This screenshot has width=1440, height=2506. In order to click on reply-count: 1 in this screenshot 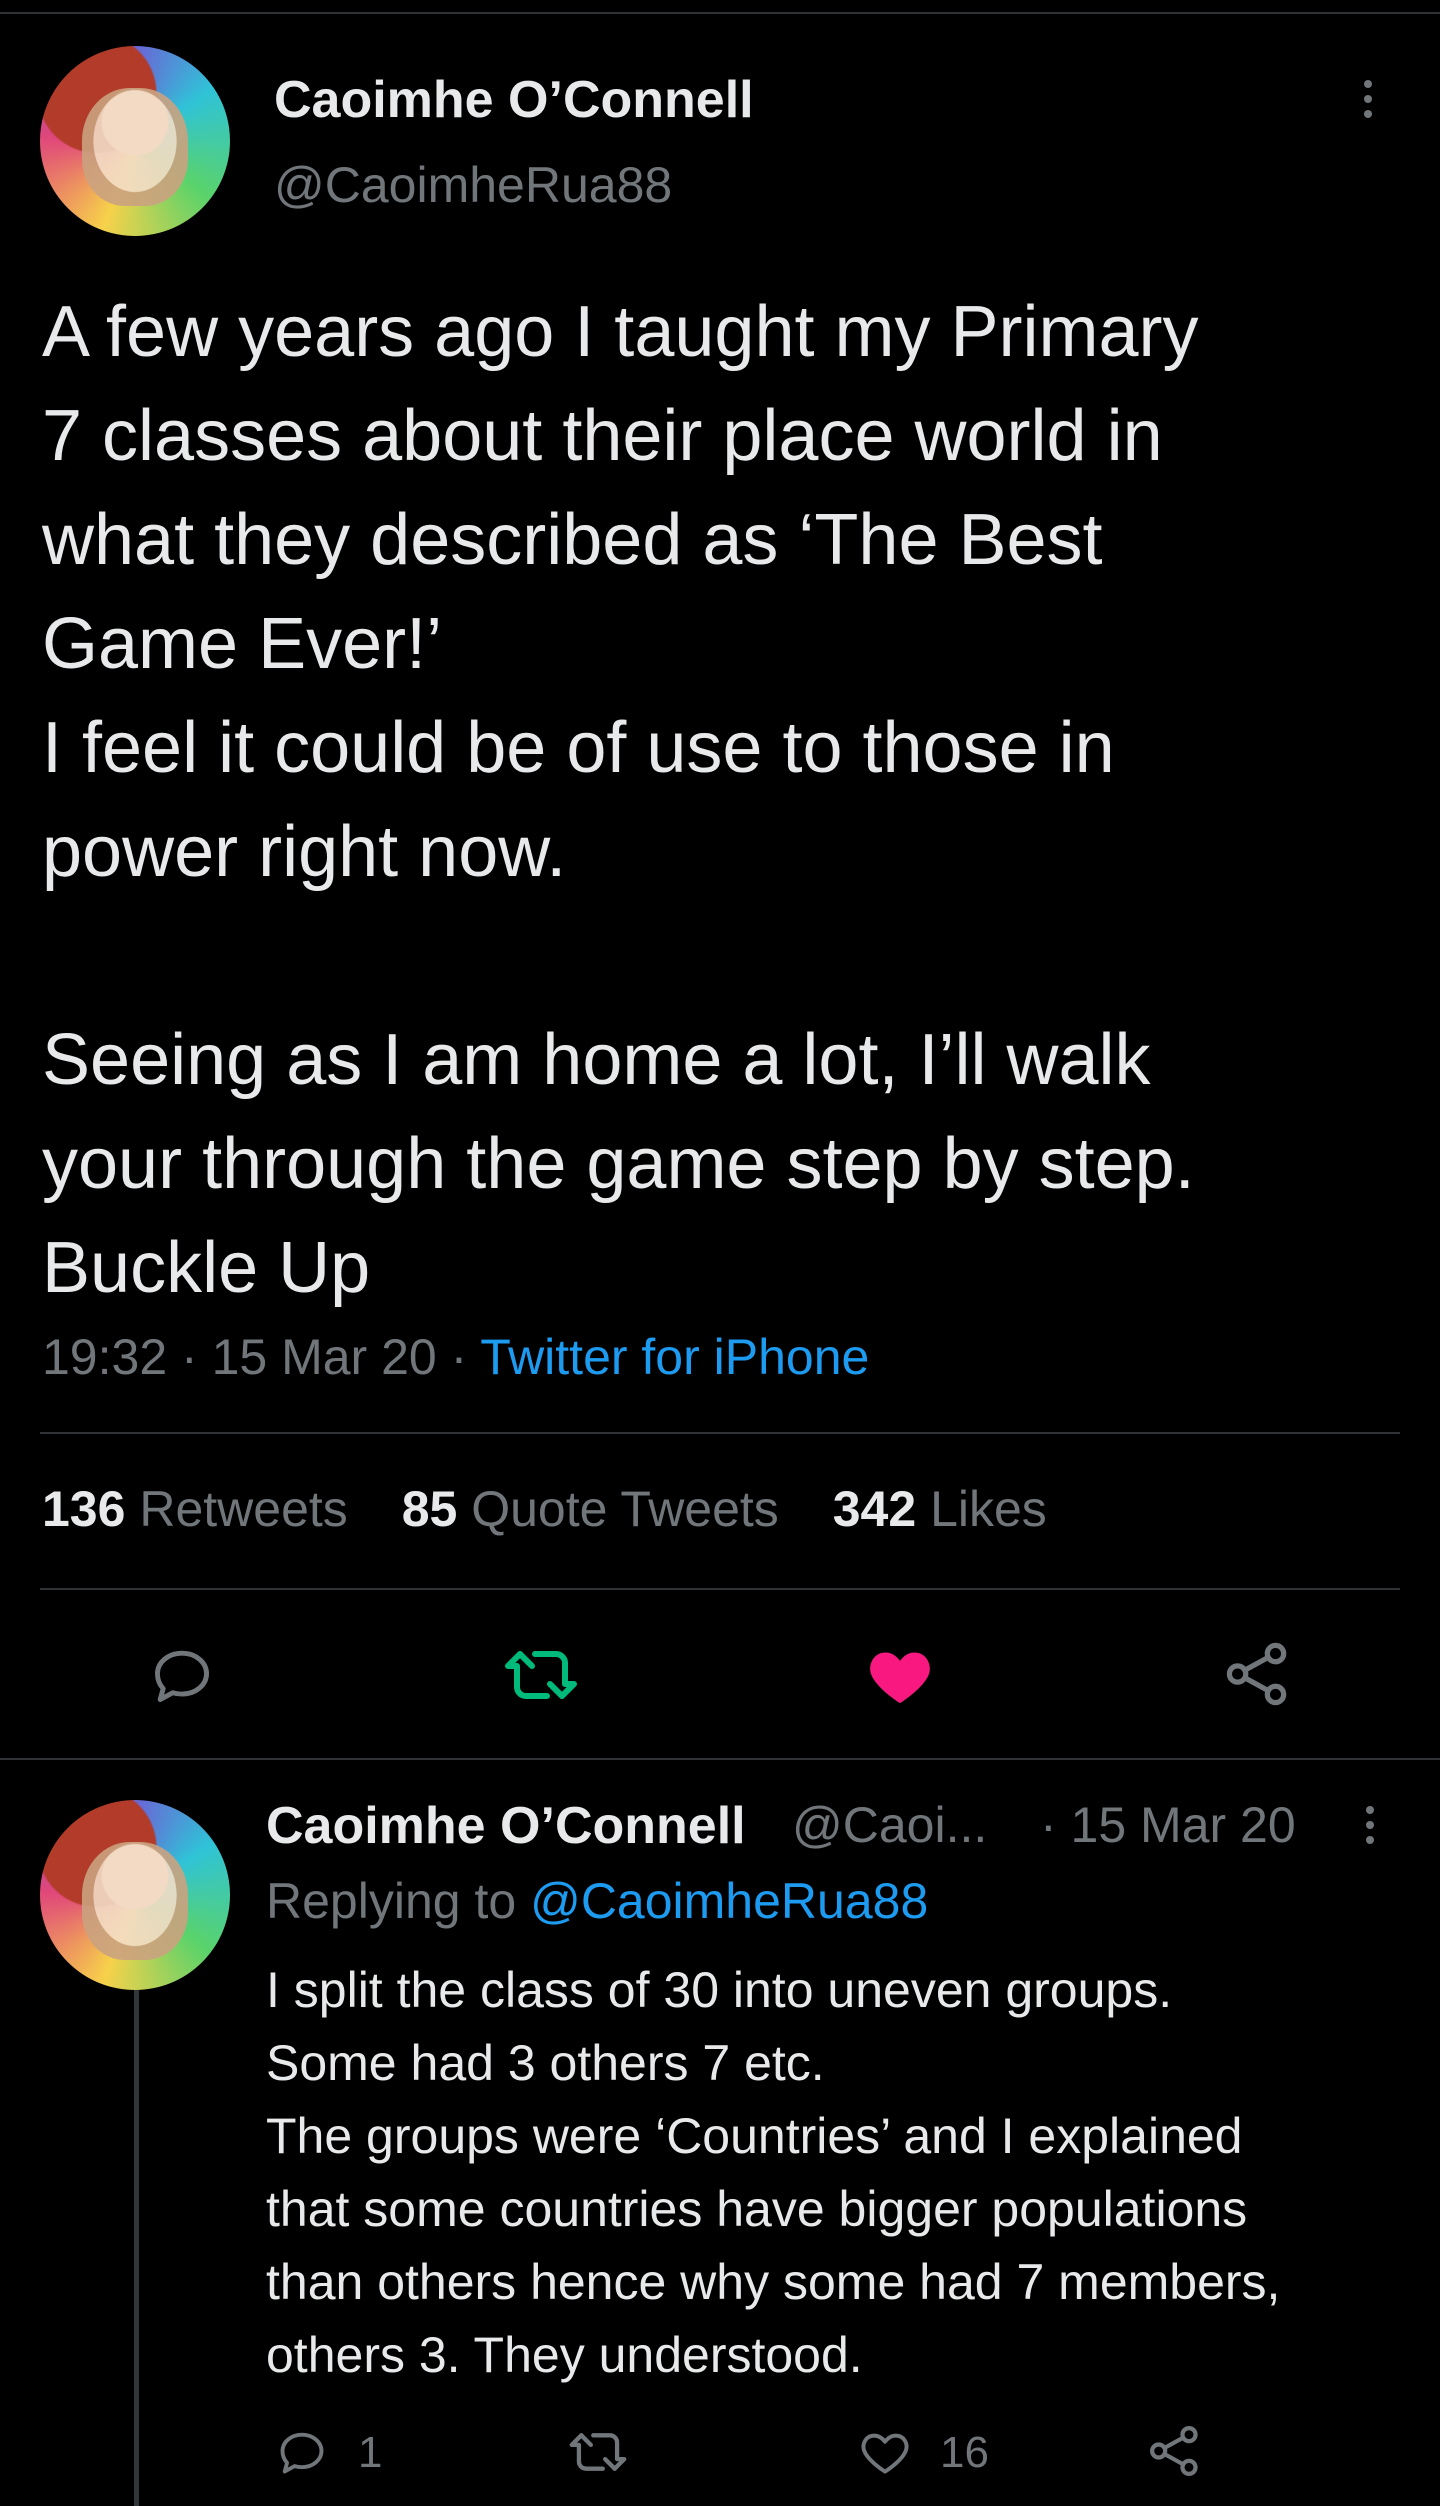, I will do `click(370, 2452)`.